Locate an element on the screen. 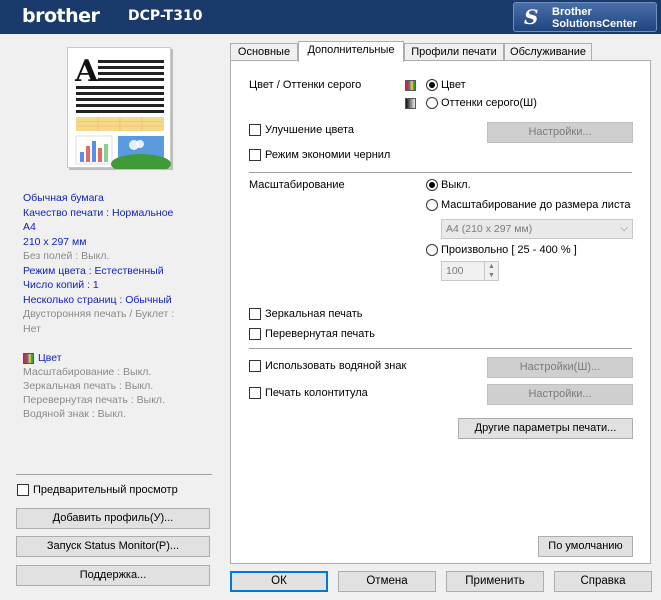  color-radio-row: Цвет is located at coordinates (446, 85).